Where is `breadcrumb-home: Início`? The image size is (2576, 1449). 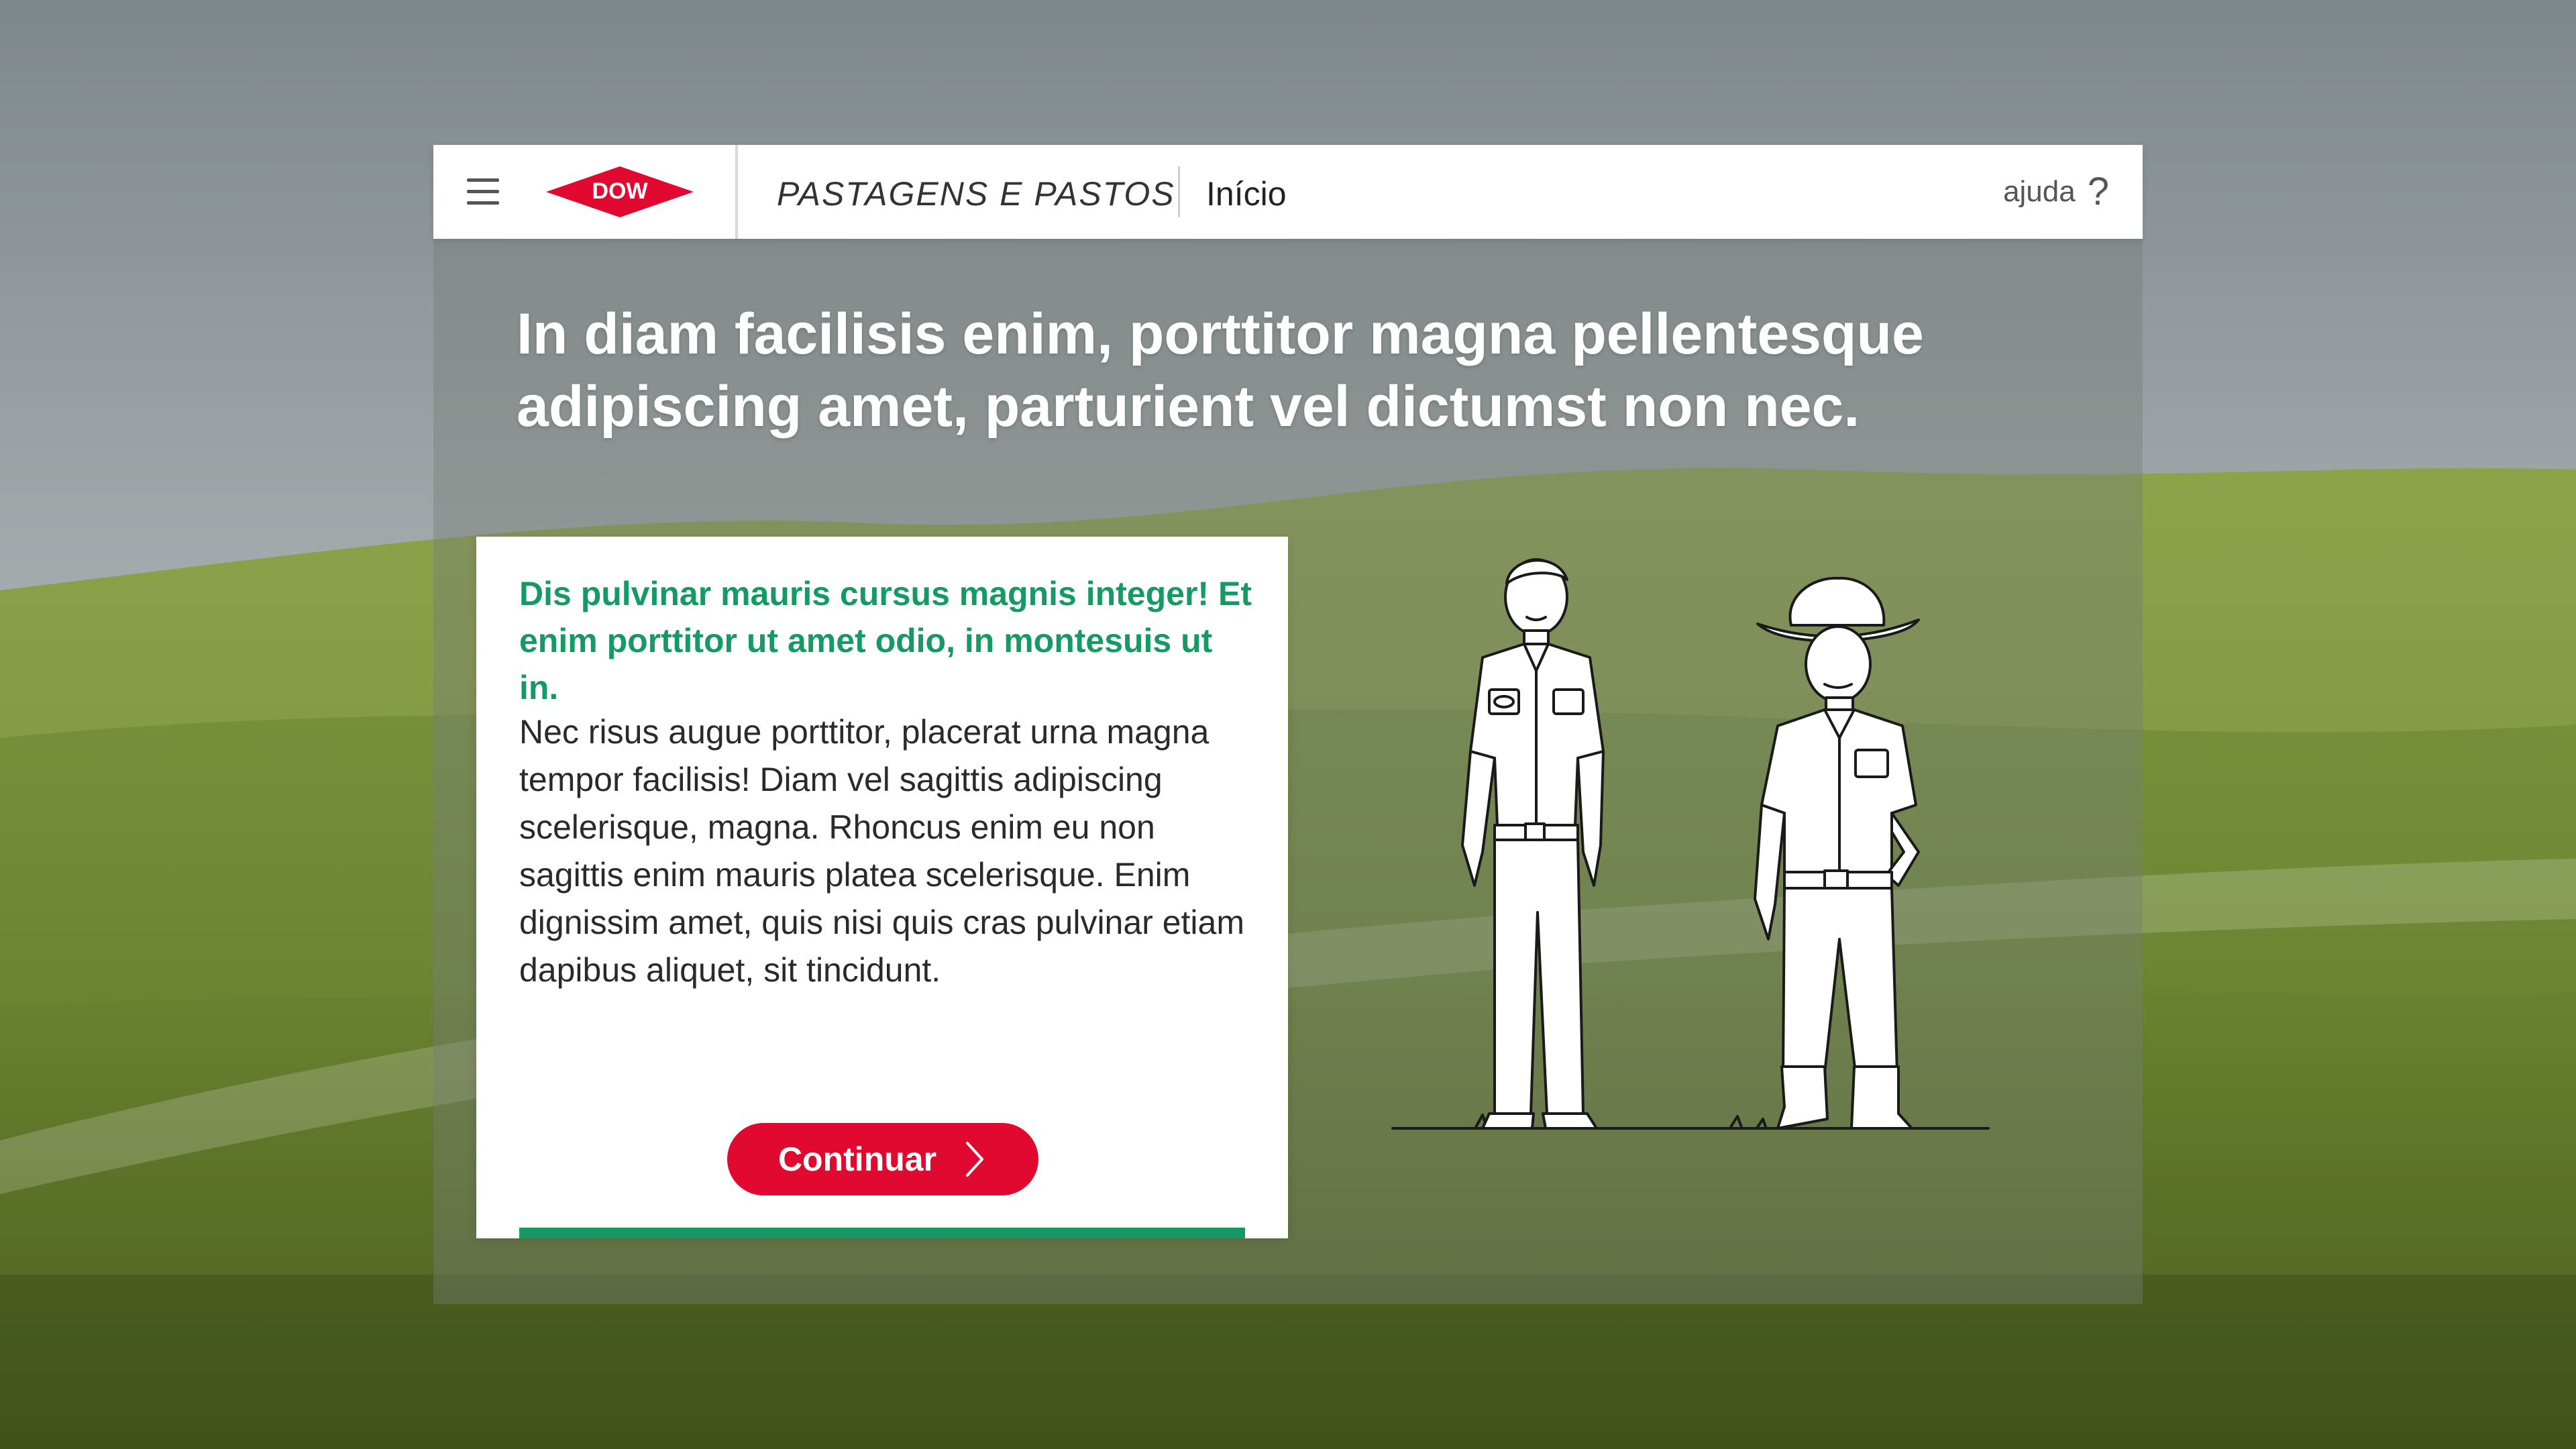 breadcrumb-home: Início is located at coordinates (1246, 193).